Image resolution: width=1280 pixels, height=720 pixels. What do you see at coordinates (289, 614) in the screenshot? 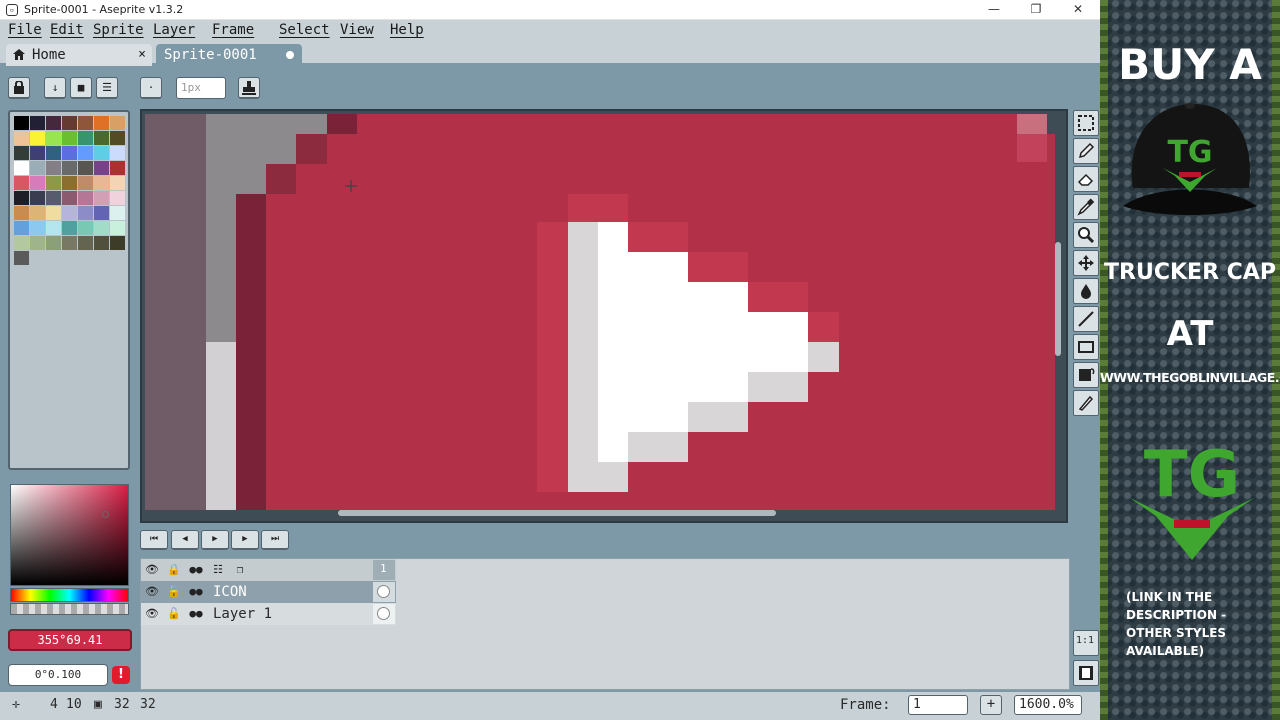
I see `layer-name: Layer 1` at bounding box center [289, 614].